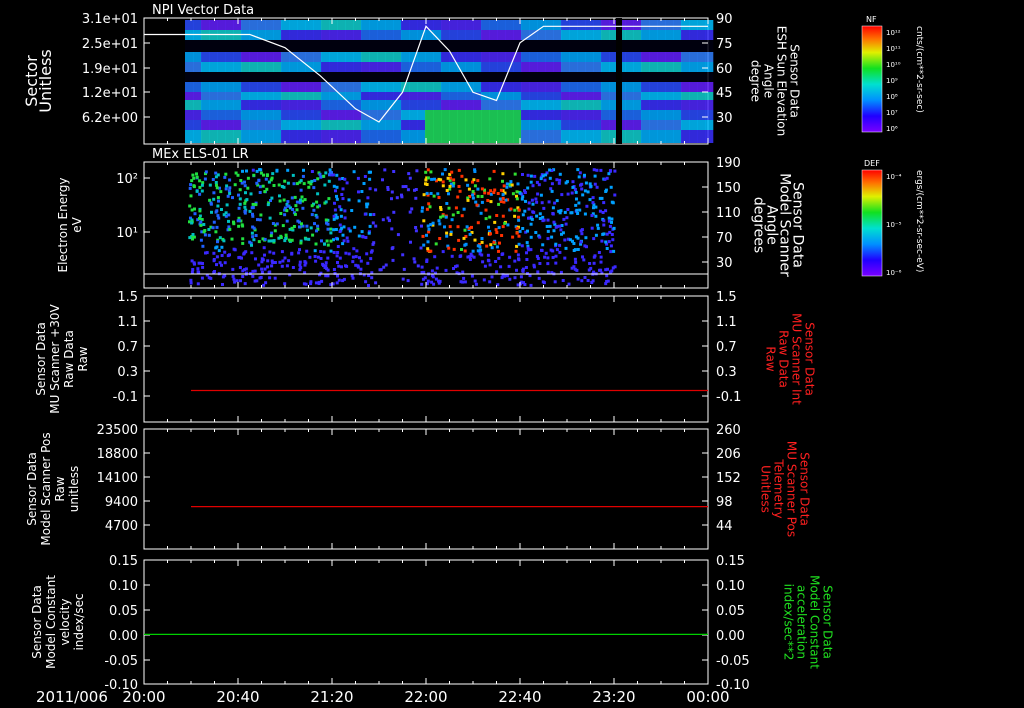  Describe the element at coordinates (51, 622) in the screenshot. I see `y-axis-title-line: Model Constant` at that location.